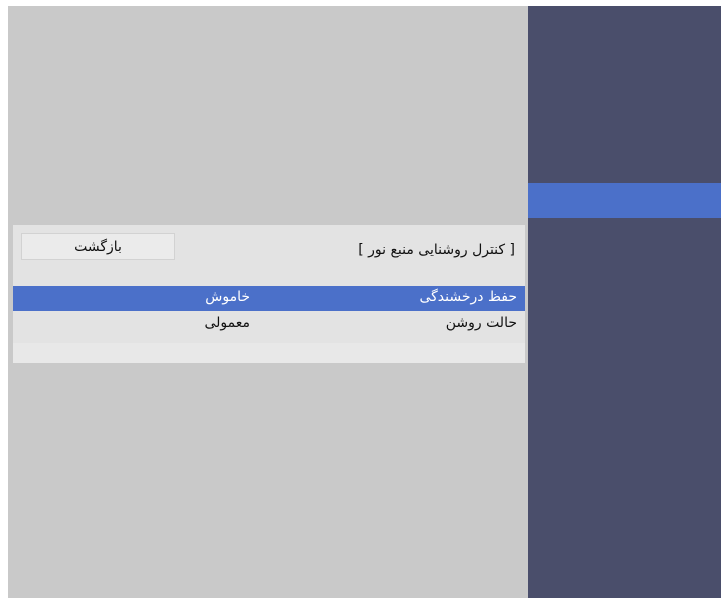 The image size is (722, 606). Describe the element at coordinates (269, 324) in the screenshot. I see `menu-row-light-mode: حالت روشن معمولی` at that location.